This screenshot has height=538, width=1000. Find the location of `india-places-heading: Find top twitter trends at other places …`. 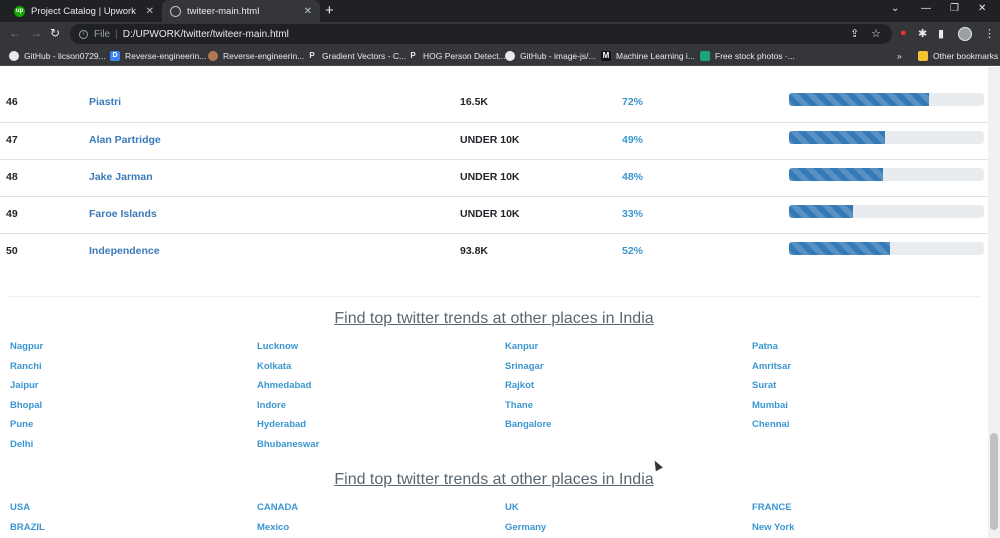

india-places-heading: Find top twitter trends at other places … is located at coordinates (494, 319).